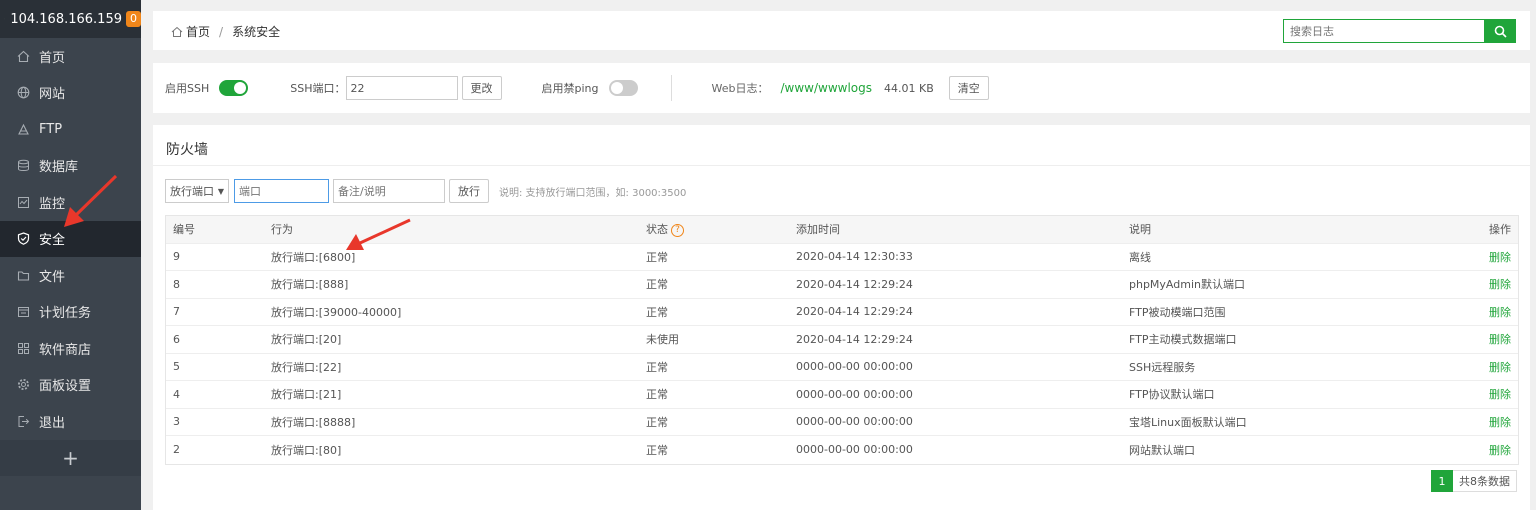 Image resolution: width=1536 pixels, height=510 pixels. I want to click on sidebar-item-5: 安全, so click(70, 238).